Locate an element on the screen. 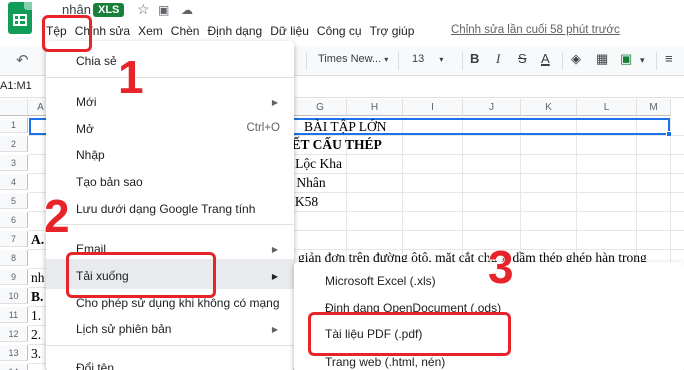 This screenshot has width=684, height=370. menu-item-new: Mới is located at coordinates (86, 102).